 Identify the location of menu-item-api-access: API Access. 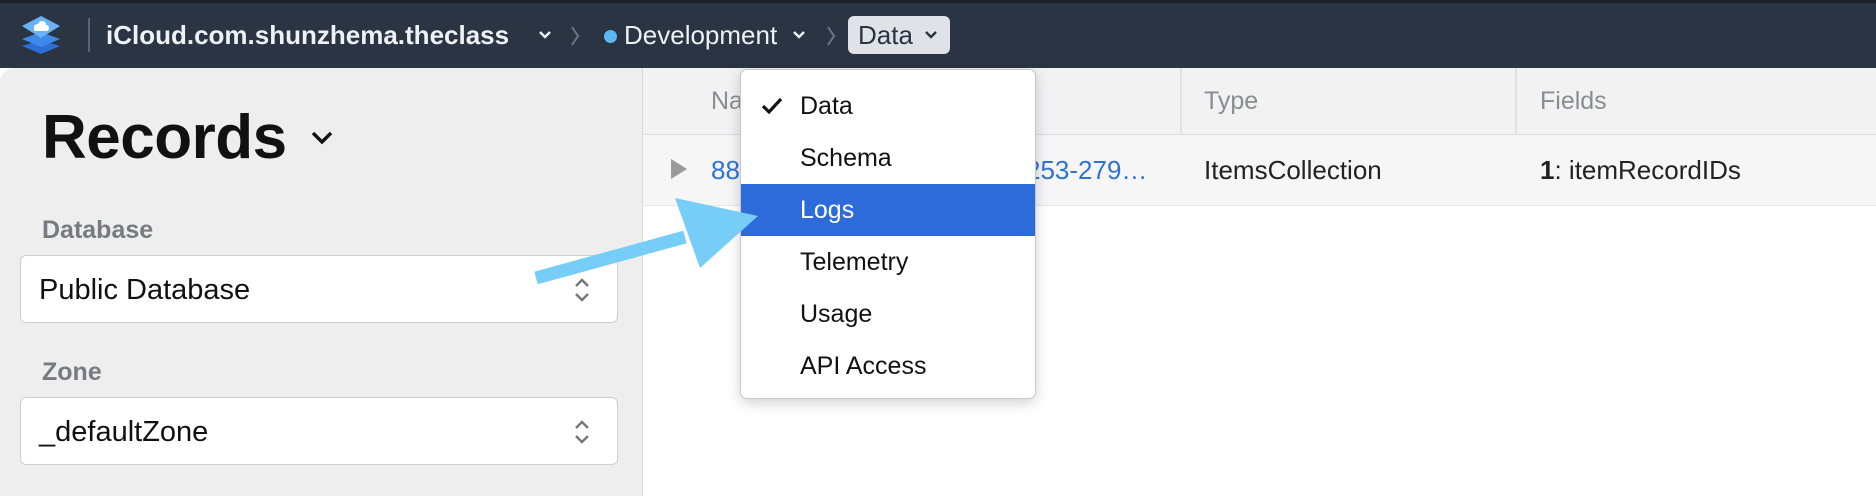
(888, 366).